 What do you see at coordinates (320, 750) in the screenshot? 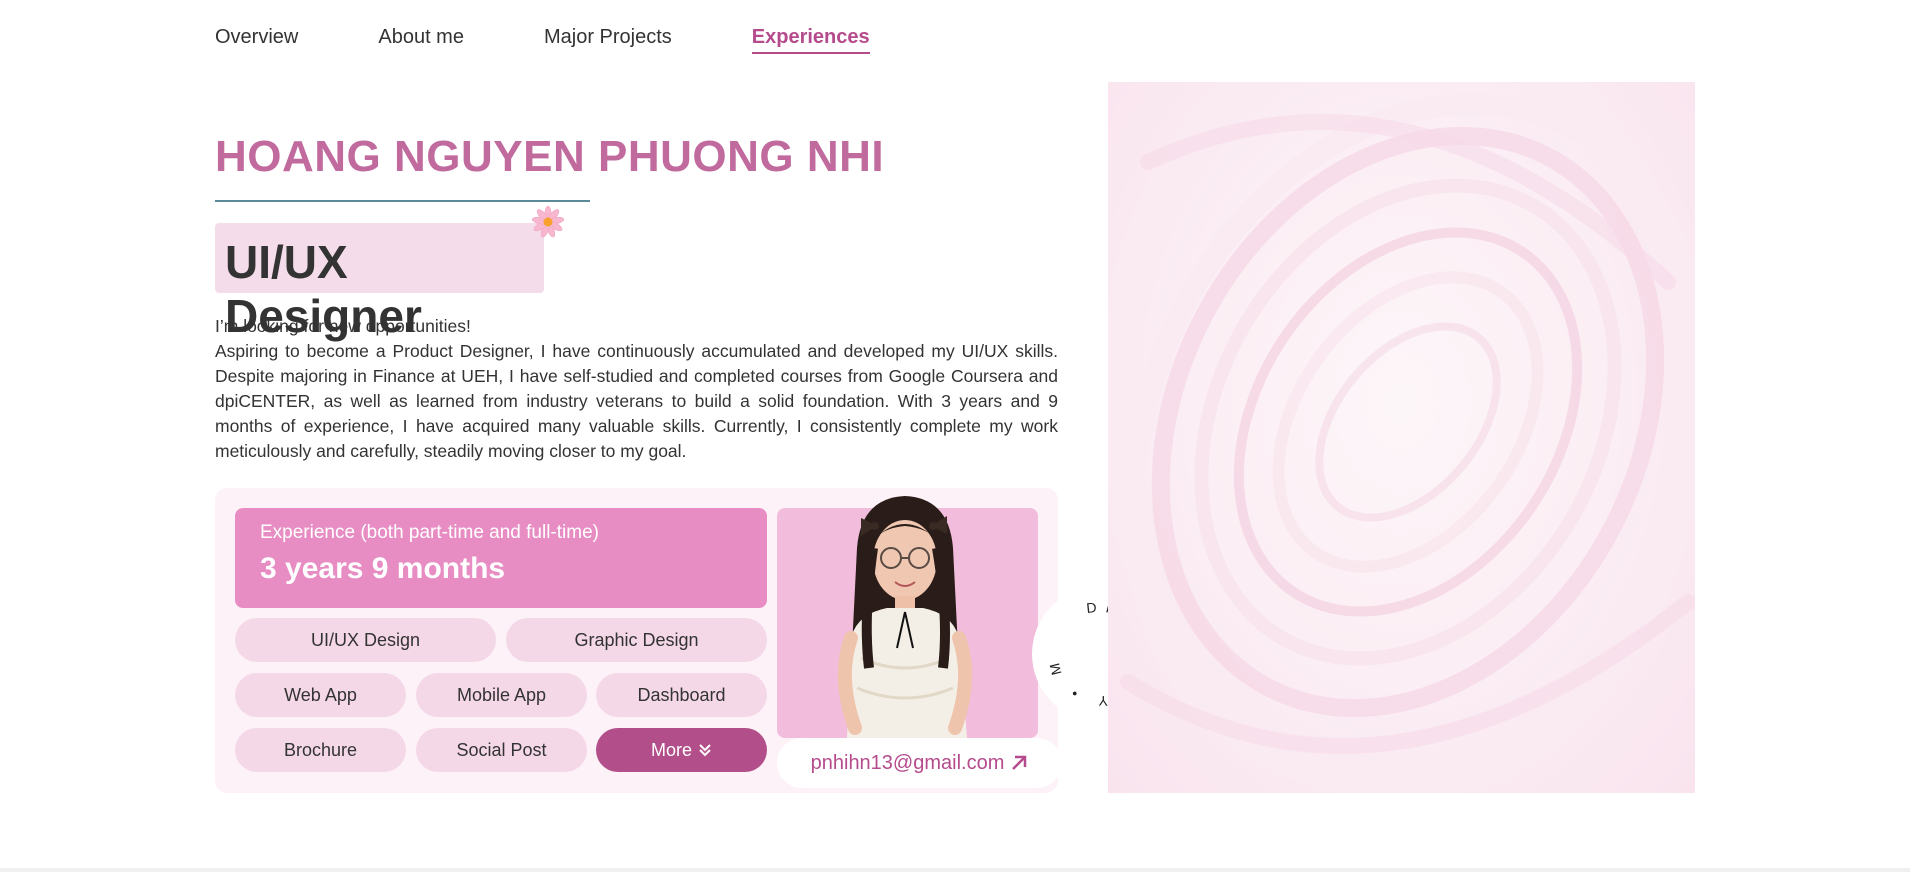
I see `tag-brochure: Brochure` at bounding box center [320, 750].